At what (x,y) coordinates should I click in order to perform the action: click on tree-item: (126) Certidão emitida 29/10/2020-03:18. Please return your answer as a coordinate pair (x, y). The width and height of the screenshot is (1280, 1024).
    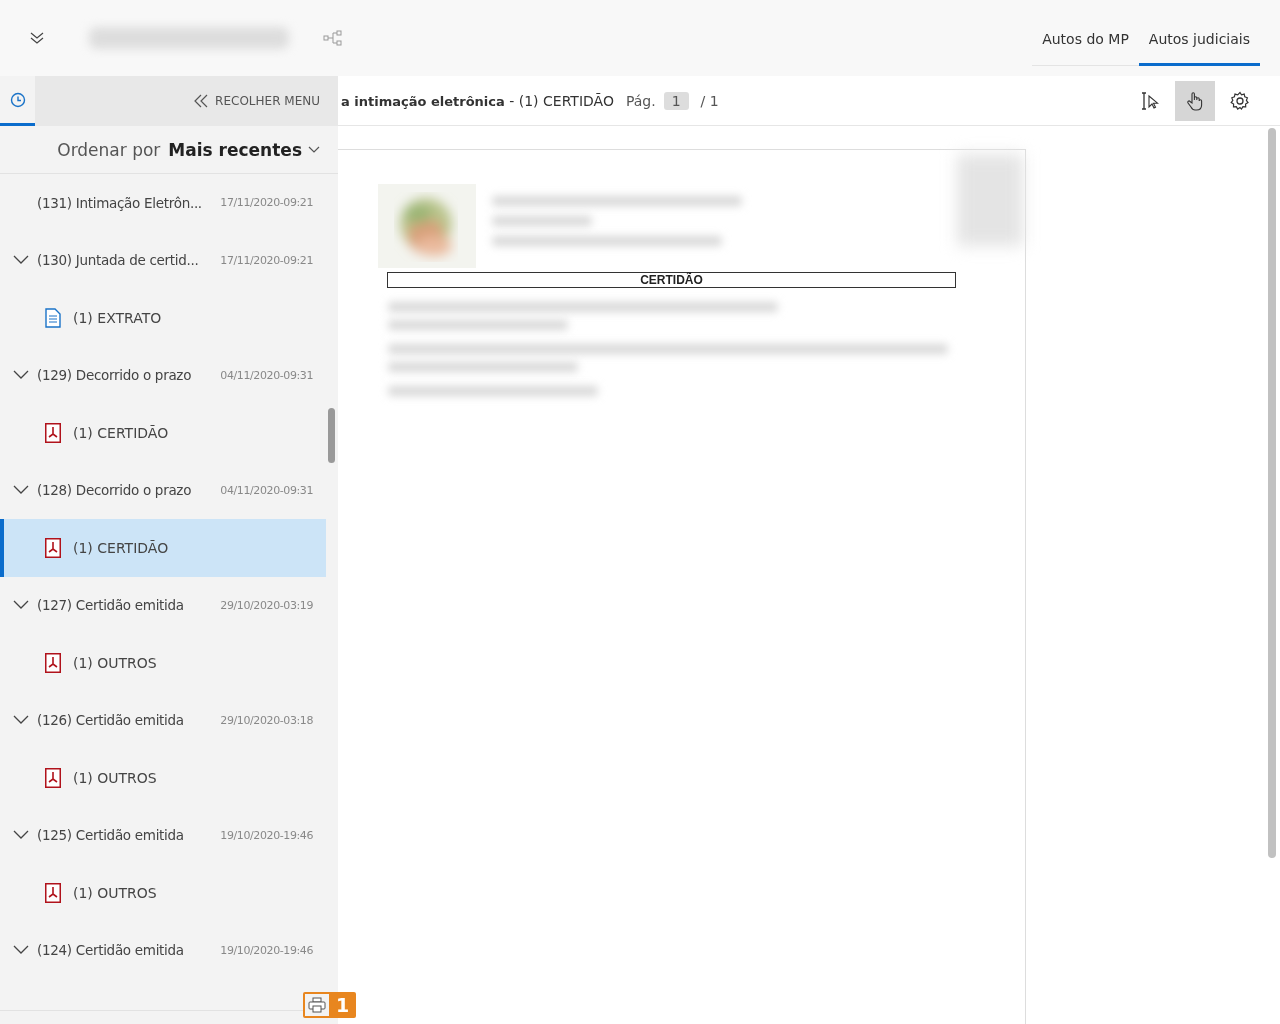
    Looking at the image, I should click on (163, 720).